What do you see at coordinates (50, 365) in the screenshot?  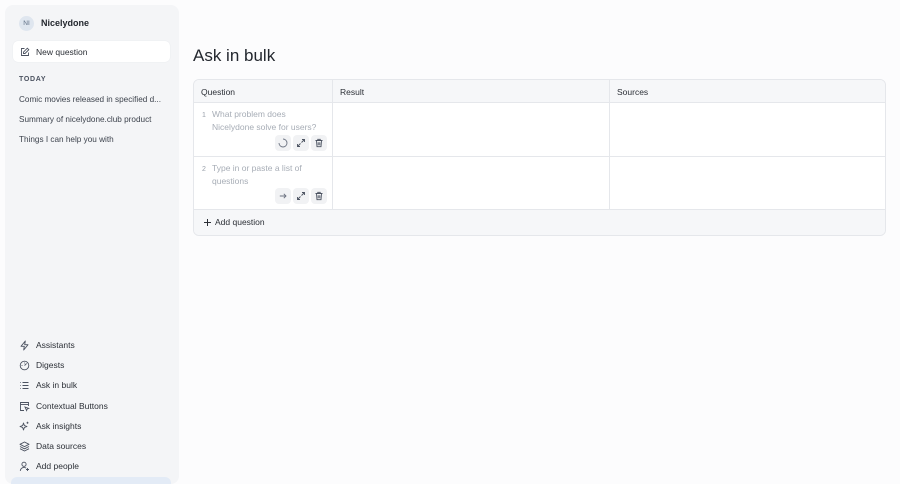 I see `sidebar-item-label: Digests` at bounding box center [50, 365].